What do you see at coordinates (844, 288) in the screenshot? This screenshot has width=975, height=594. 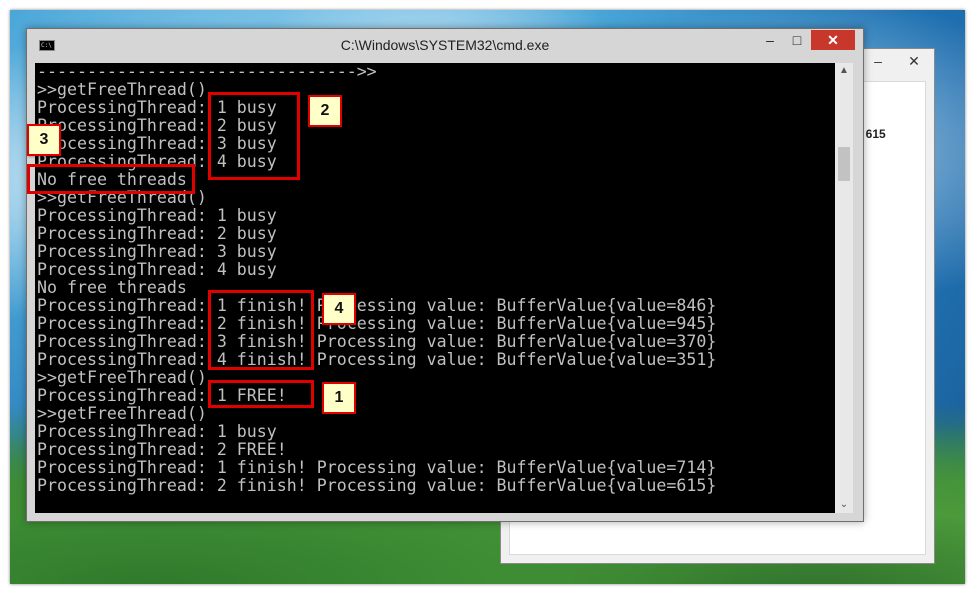 I see `vertical-scrollbar: ▲ ⌄` at bounding box center [844, 288].